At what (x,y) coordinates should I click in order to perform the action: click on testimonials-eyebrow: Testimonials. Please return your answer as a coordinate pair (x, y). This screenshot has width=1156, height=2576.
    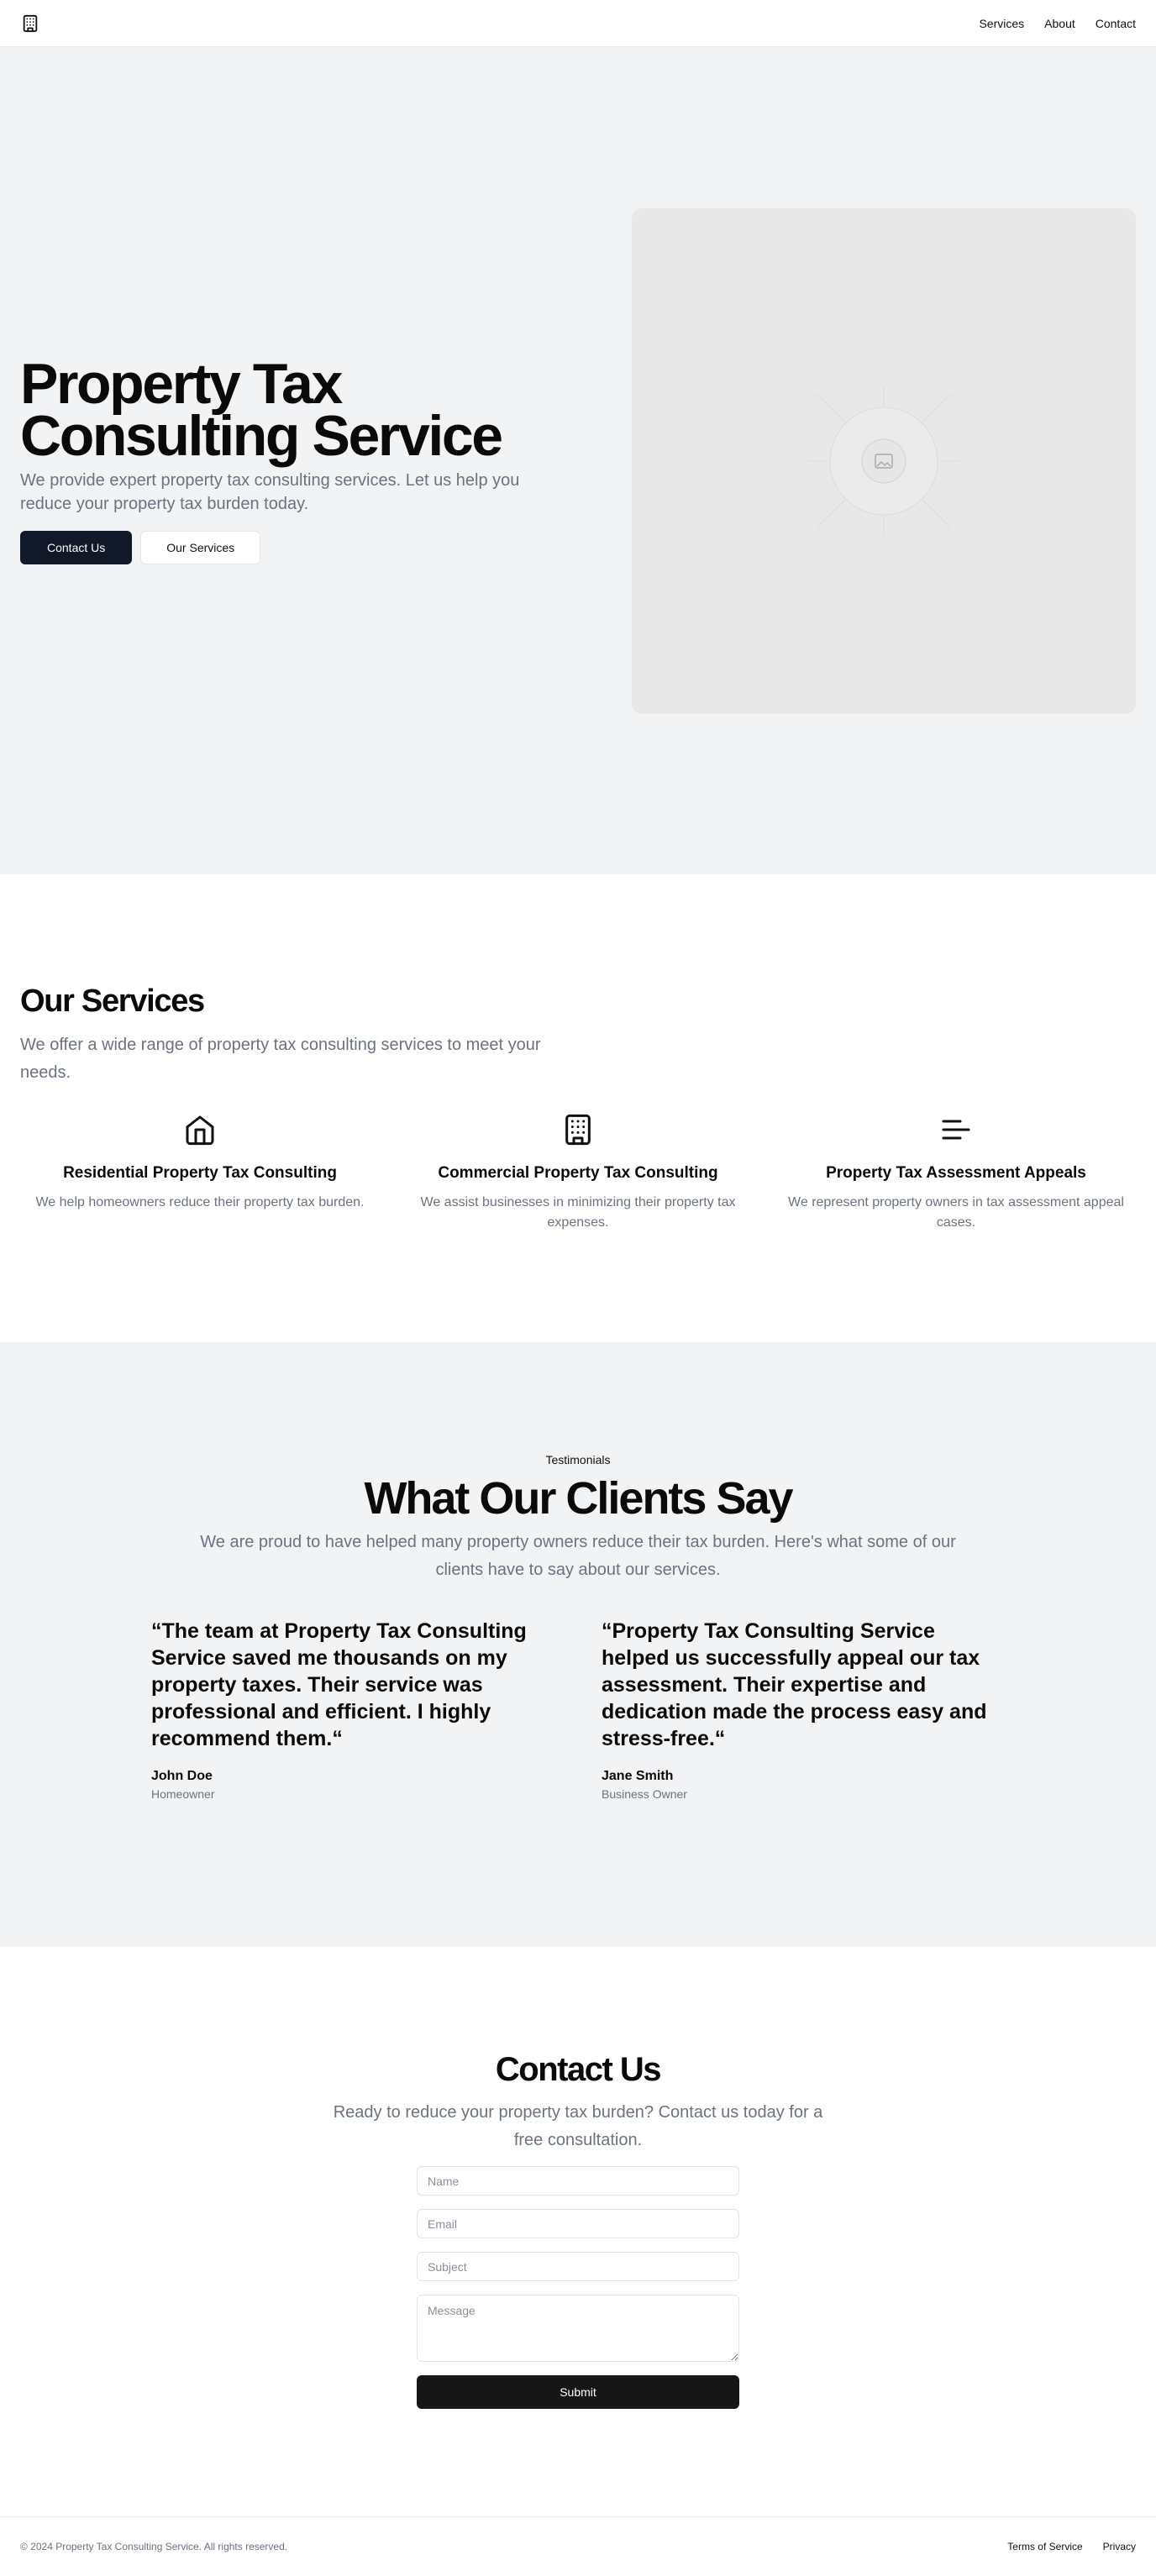
    Looking at the image, I should click on (578, 1459).